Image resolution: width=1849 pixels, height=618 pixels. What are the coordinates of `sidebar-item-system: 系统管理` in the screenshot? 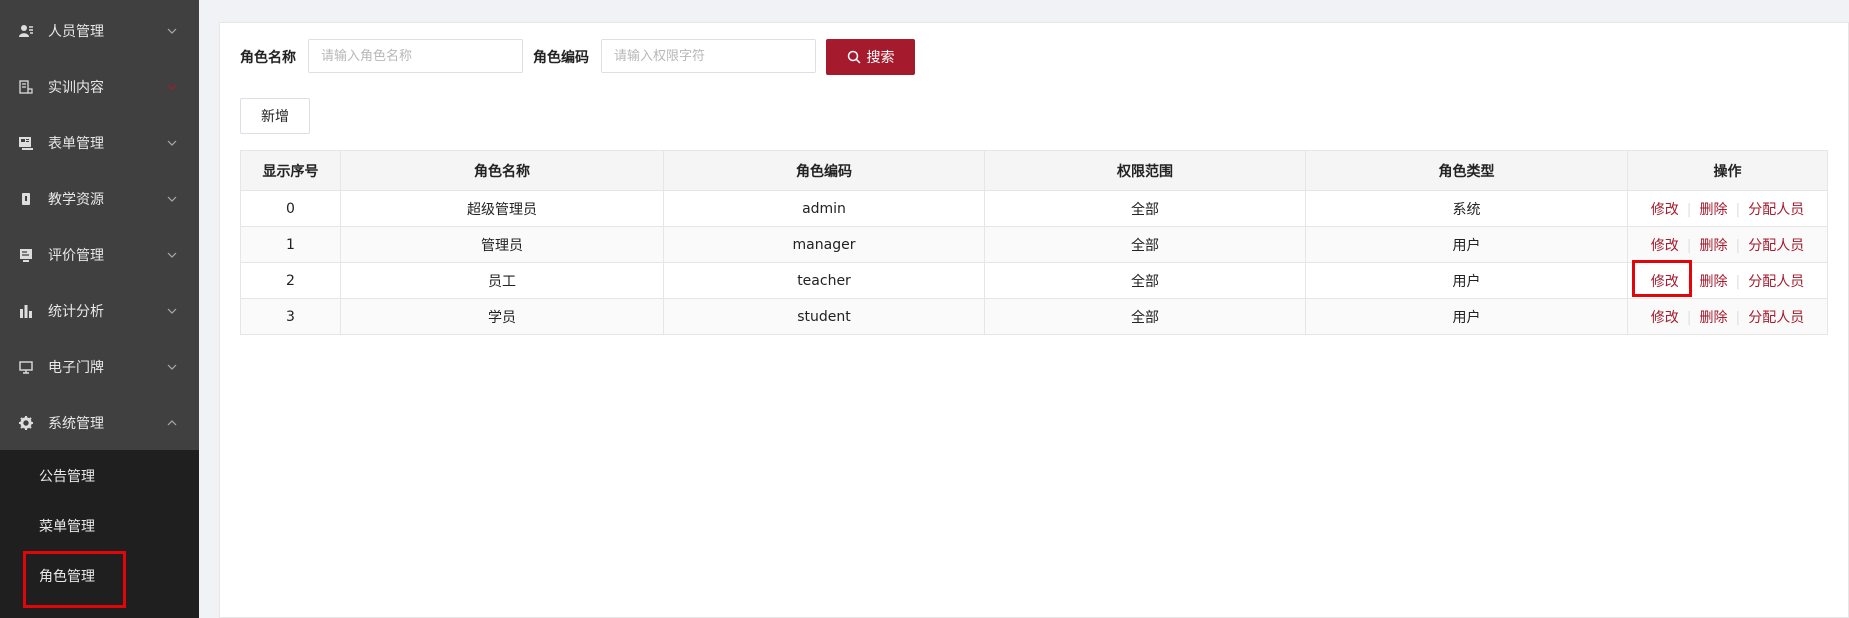 It's located at (99, 423).